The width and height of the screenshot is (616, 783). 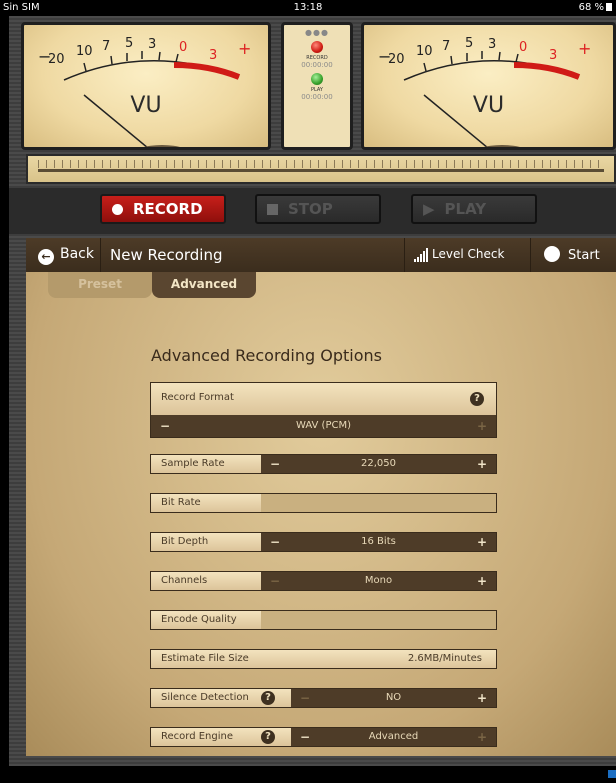 I want to click on back-arrow-icon: ←, so click(x=46, y=257).